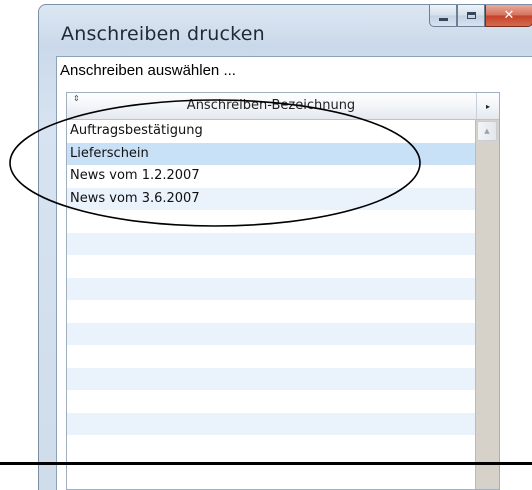 The image size is (532, 490). I want to click on vertical-scrollbar: ▲, so click(487, 304).